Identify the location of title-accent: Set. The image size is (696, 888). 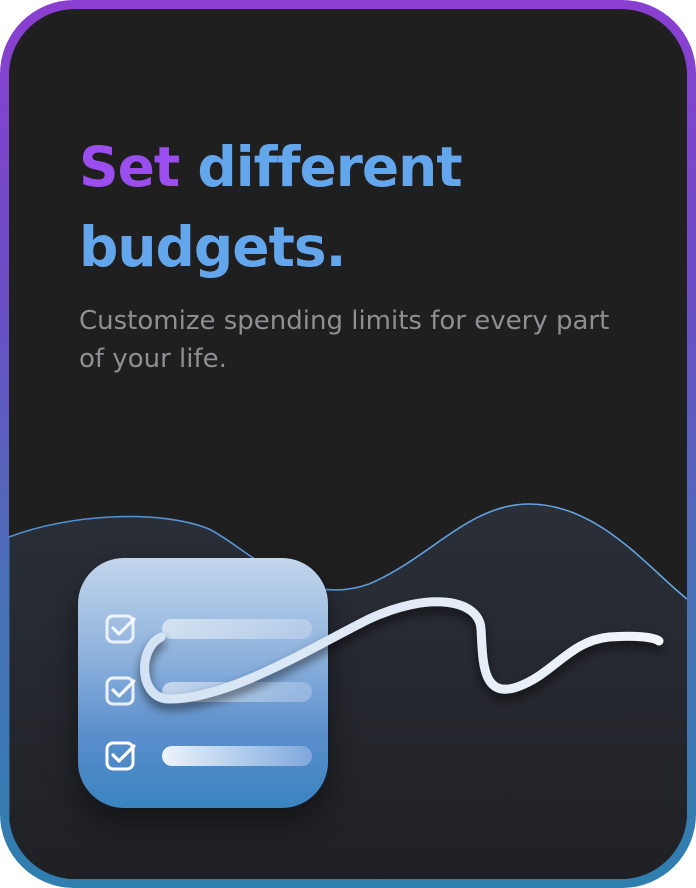
(129, 167).